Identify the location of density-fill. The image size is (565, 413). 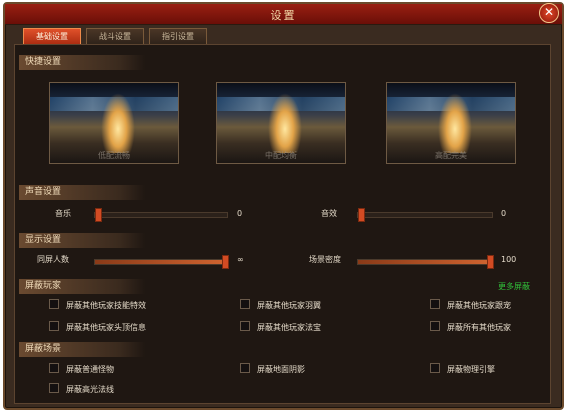
(425, 262).